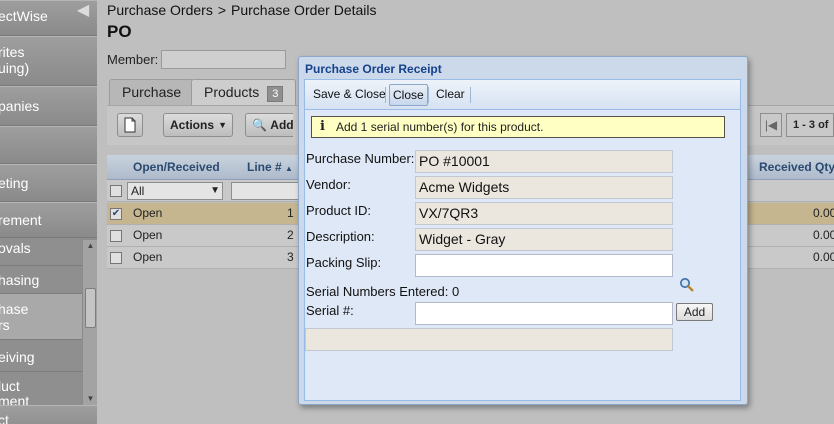 The image size is (834, 424). I want to click on breadcrumb-current: Purchase Order Details, so click(304, 10).